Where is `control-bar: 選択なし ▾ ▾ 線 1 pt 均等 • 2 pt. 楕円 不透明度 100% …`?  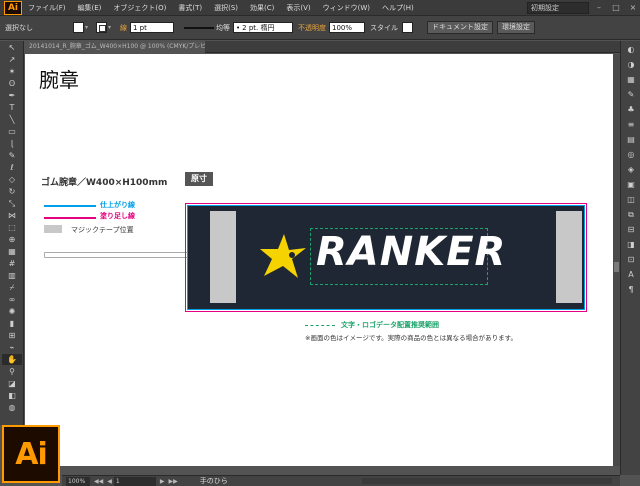 control-bar: 選択なし ▾ ▾ 線 1 pt 均等 • 2 pt. 楕円 不透明度 100% … is located at coordinates (320, 28).